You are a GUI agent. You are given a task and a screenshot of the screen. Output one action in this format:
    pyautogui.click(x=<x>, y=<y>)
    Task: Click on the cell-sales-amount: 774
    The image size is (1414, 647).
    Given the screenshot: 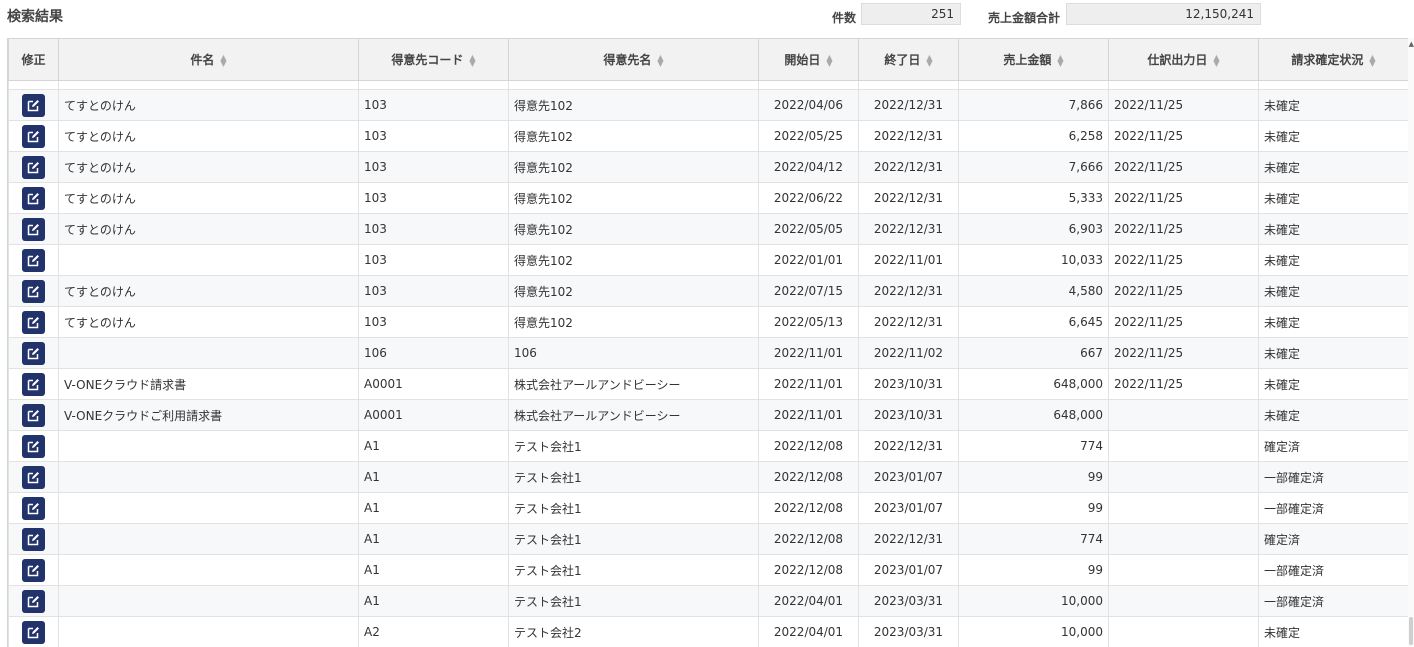 What is the action you would take?
    pyautogui.click(x=1033, y=446)
    